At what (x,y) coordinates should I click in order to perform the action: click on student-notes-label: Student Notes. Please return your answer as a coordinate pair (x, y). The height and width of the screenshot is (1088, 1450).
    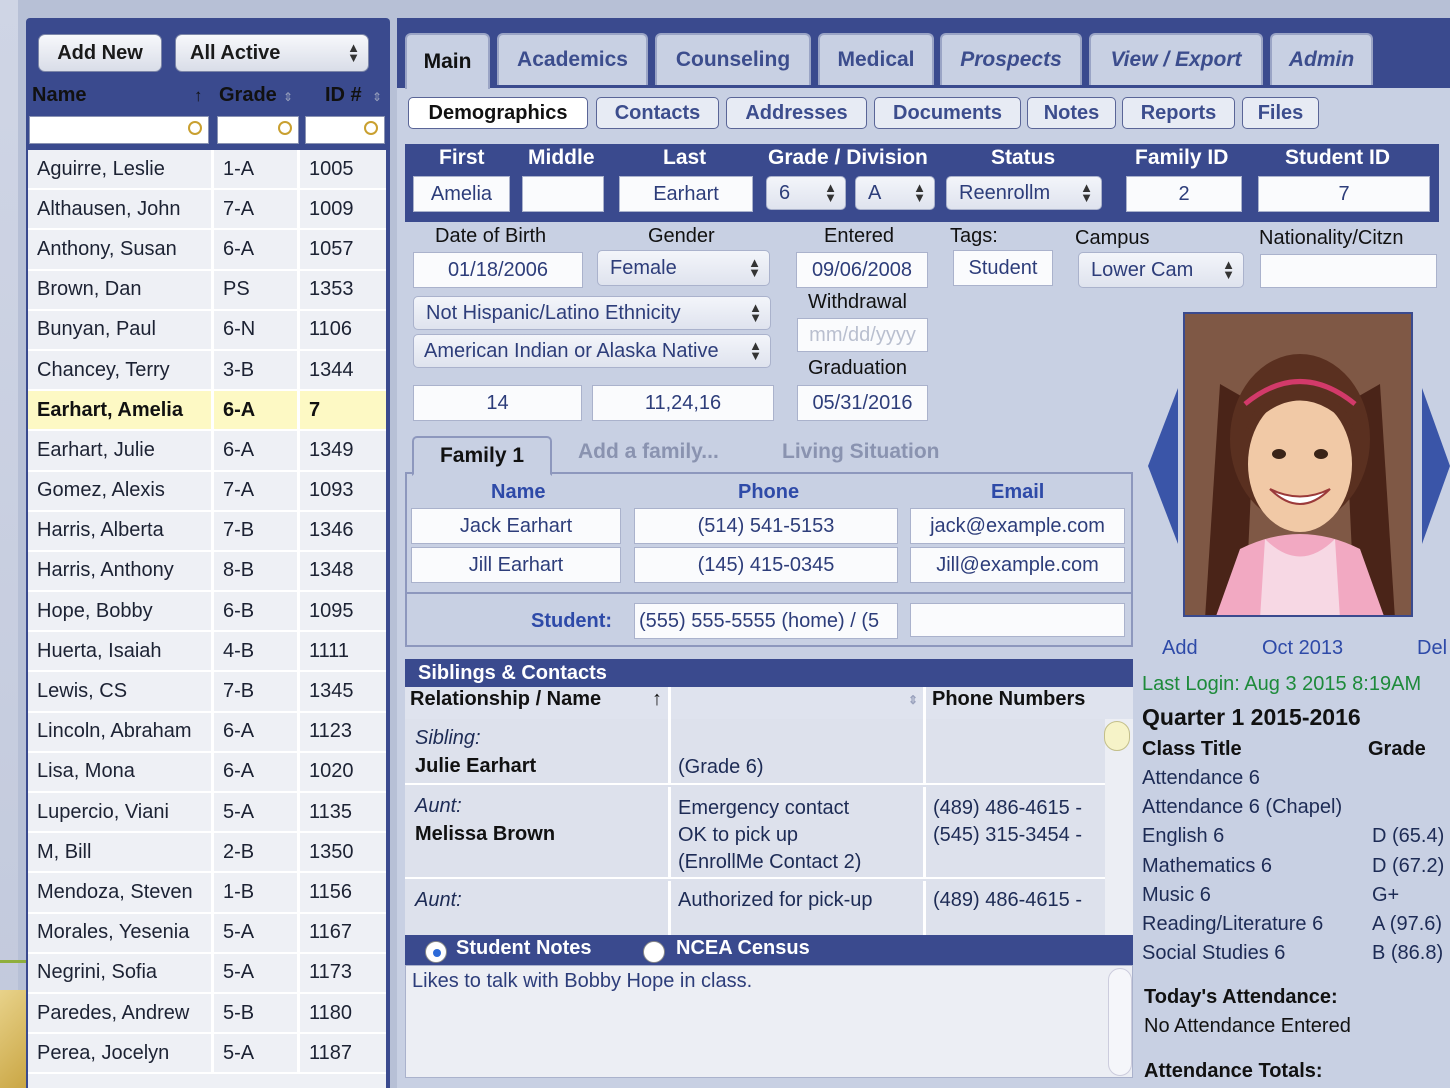
    Looking at the image, I should click on (524, 948).